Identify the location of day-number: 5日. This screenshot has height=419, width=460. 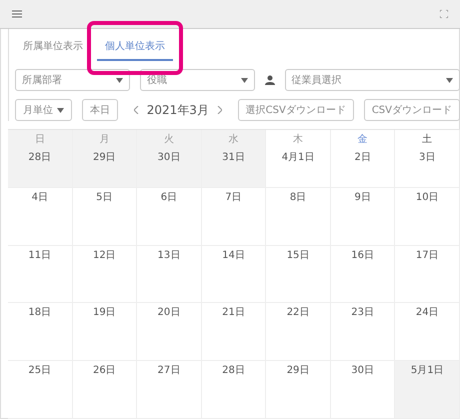
(104, 197).